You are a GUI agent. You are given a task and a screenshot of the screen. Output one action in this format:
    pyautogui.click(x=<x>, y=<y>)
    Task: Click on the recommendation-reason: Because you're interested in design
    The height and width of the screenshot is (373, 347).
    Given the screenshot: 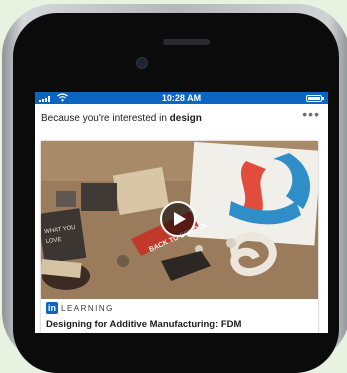 What is the action you would take?
    pyautogui.click(x=121, y=118)
    